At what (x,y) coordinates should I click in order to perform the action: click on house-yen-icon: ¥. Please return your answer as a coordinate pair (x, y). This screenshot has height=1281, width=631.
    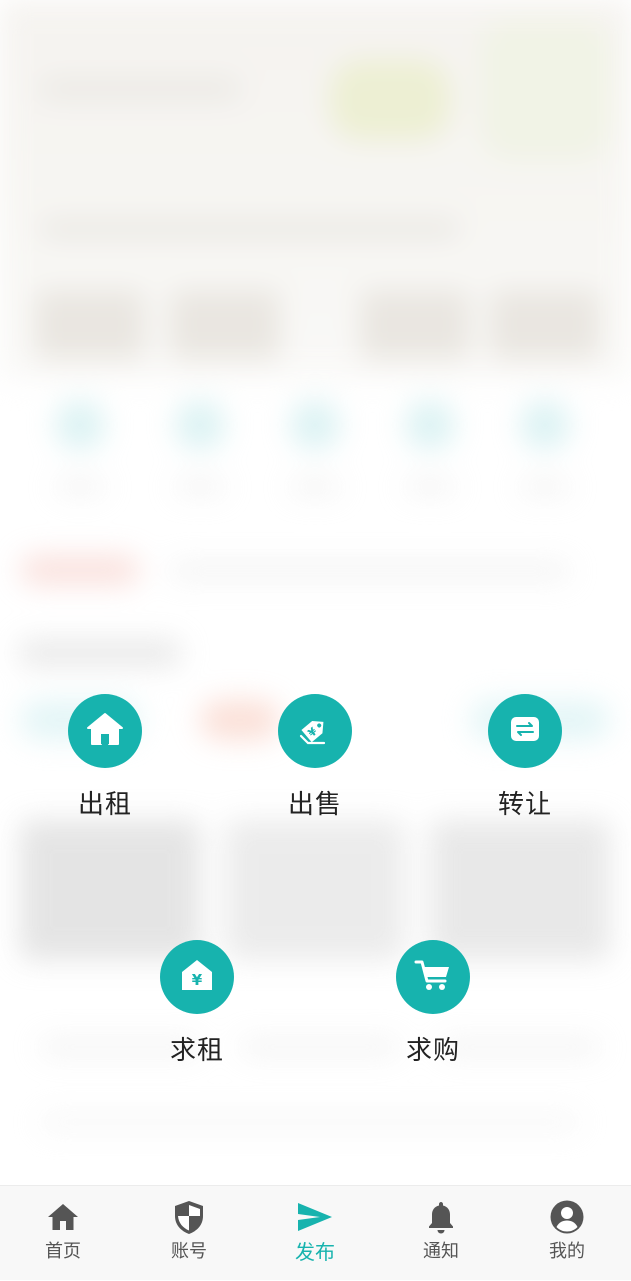
    Looking at the image, I should click on (197, 977).